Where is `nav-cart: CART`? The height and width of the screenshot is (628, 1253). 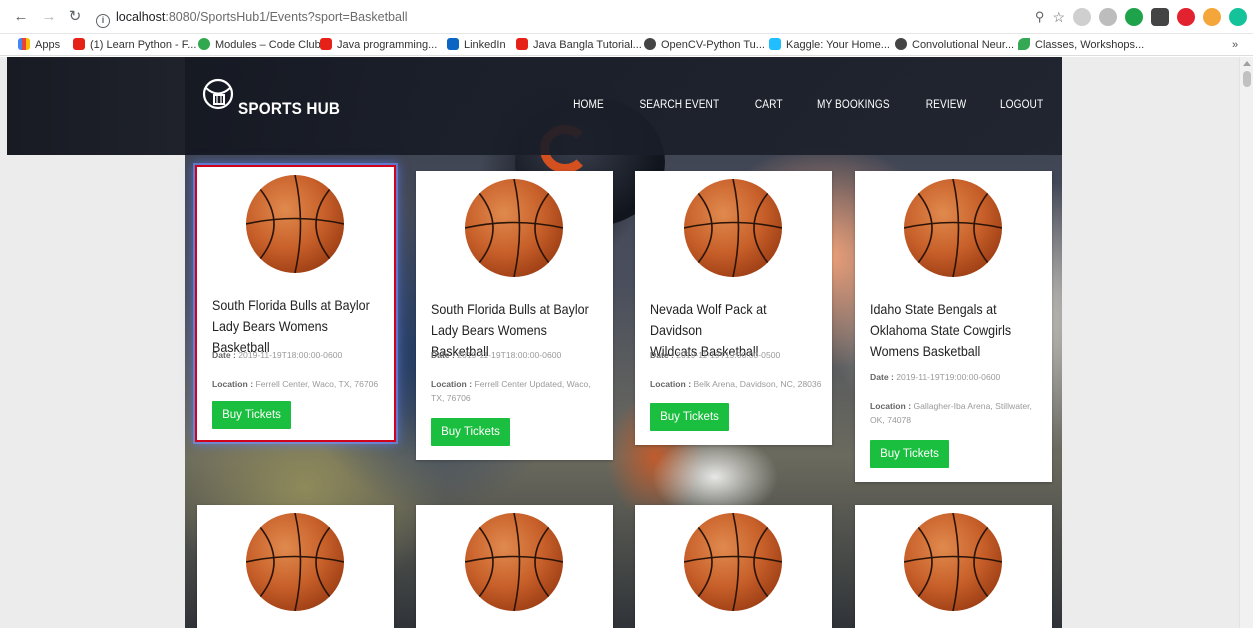
nav-cart: CART is located at coordinates (769, 105).